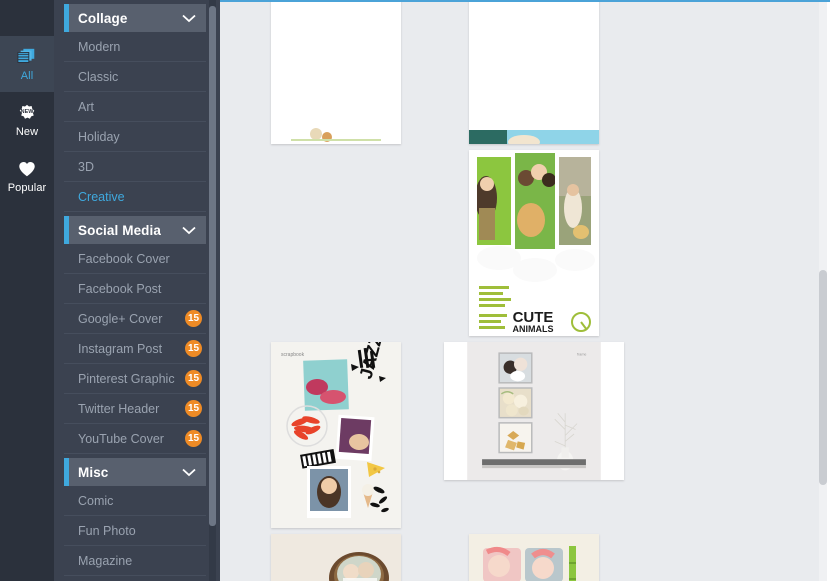 This screenshot has width=830, height=581. I want to click on sidebar-item-classic: Classic, so click(135, 77).